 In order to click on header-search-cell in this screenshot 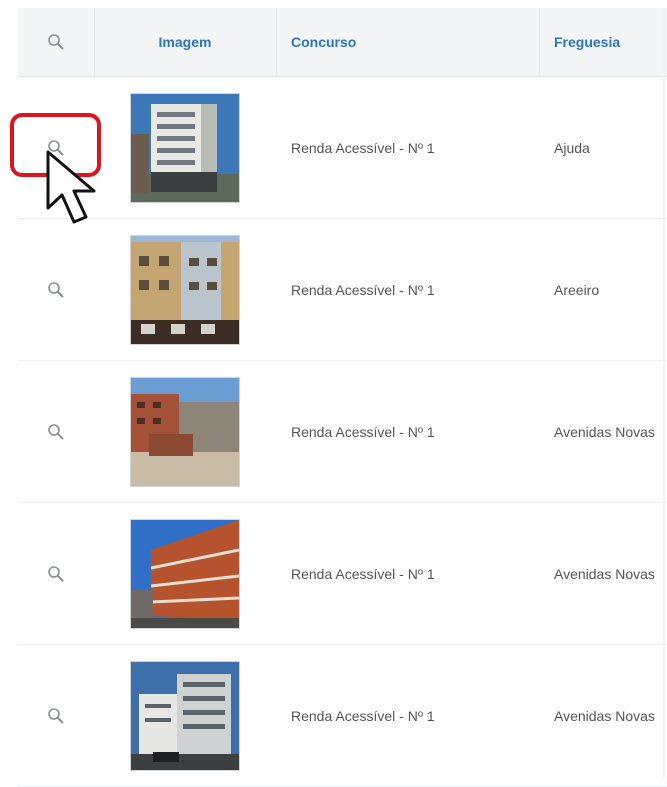, I will do `click(56, 42)`.